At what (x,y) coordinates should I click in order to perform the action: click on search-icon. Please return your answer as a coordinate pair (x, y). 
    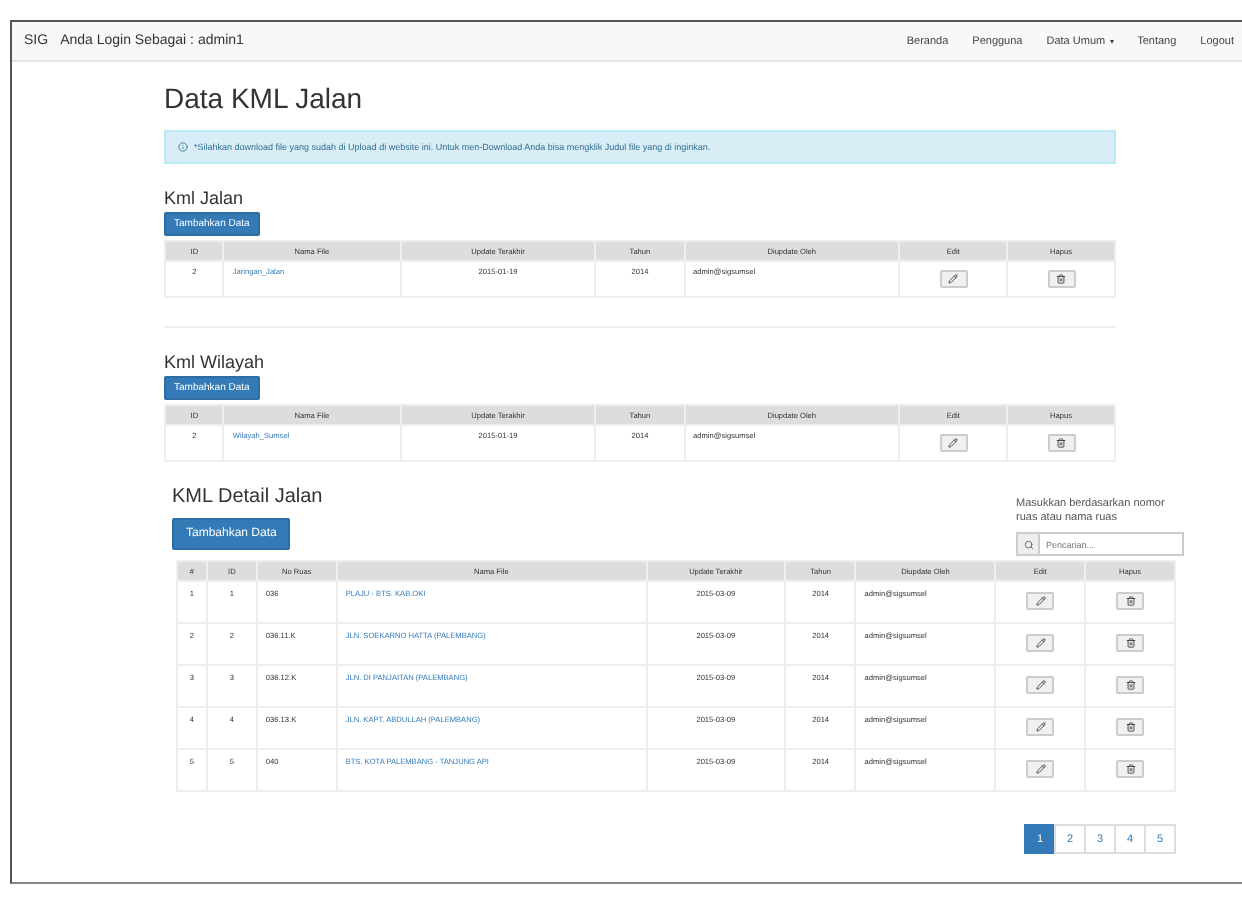
    Looking at the image, I should click on (1028, 544).